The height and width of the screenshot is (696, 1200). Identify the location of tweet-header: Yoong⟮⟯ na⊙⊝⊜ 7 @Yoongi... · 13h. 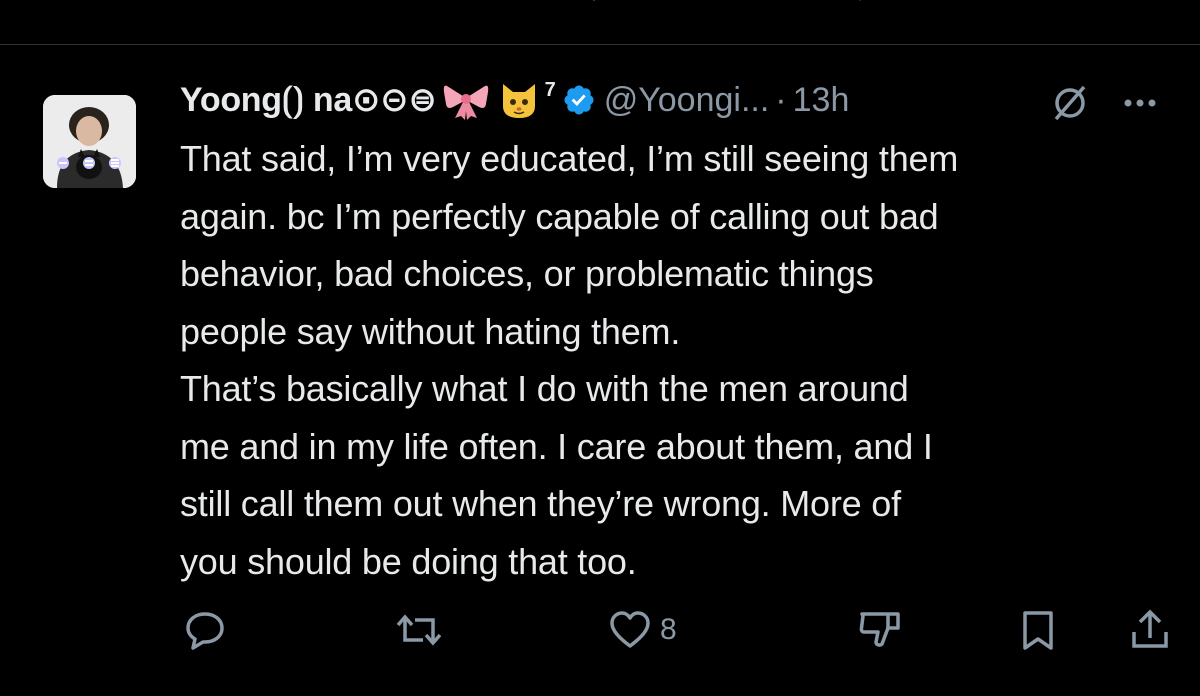
(514, 100).